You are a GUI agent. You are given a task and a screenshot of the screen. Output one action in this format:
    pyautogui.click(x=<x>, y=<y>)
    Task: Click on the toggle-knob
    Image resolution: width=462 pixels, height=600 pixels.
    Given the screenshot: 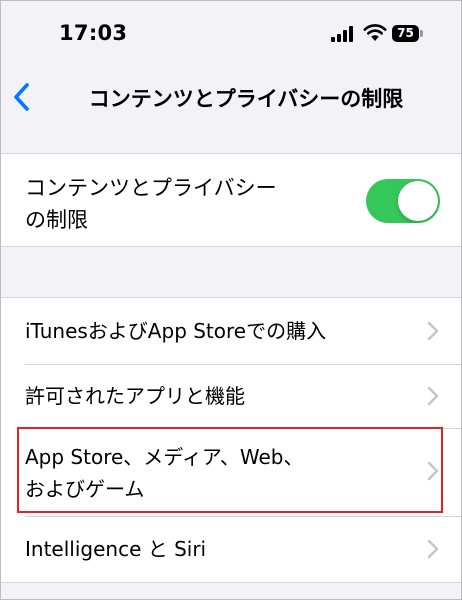 What is the action you would take?
    pyautogui.click(x=418, y=201)
    